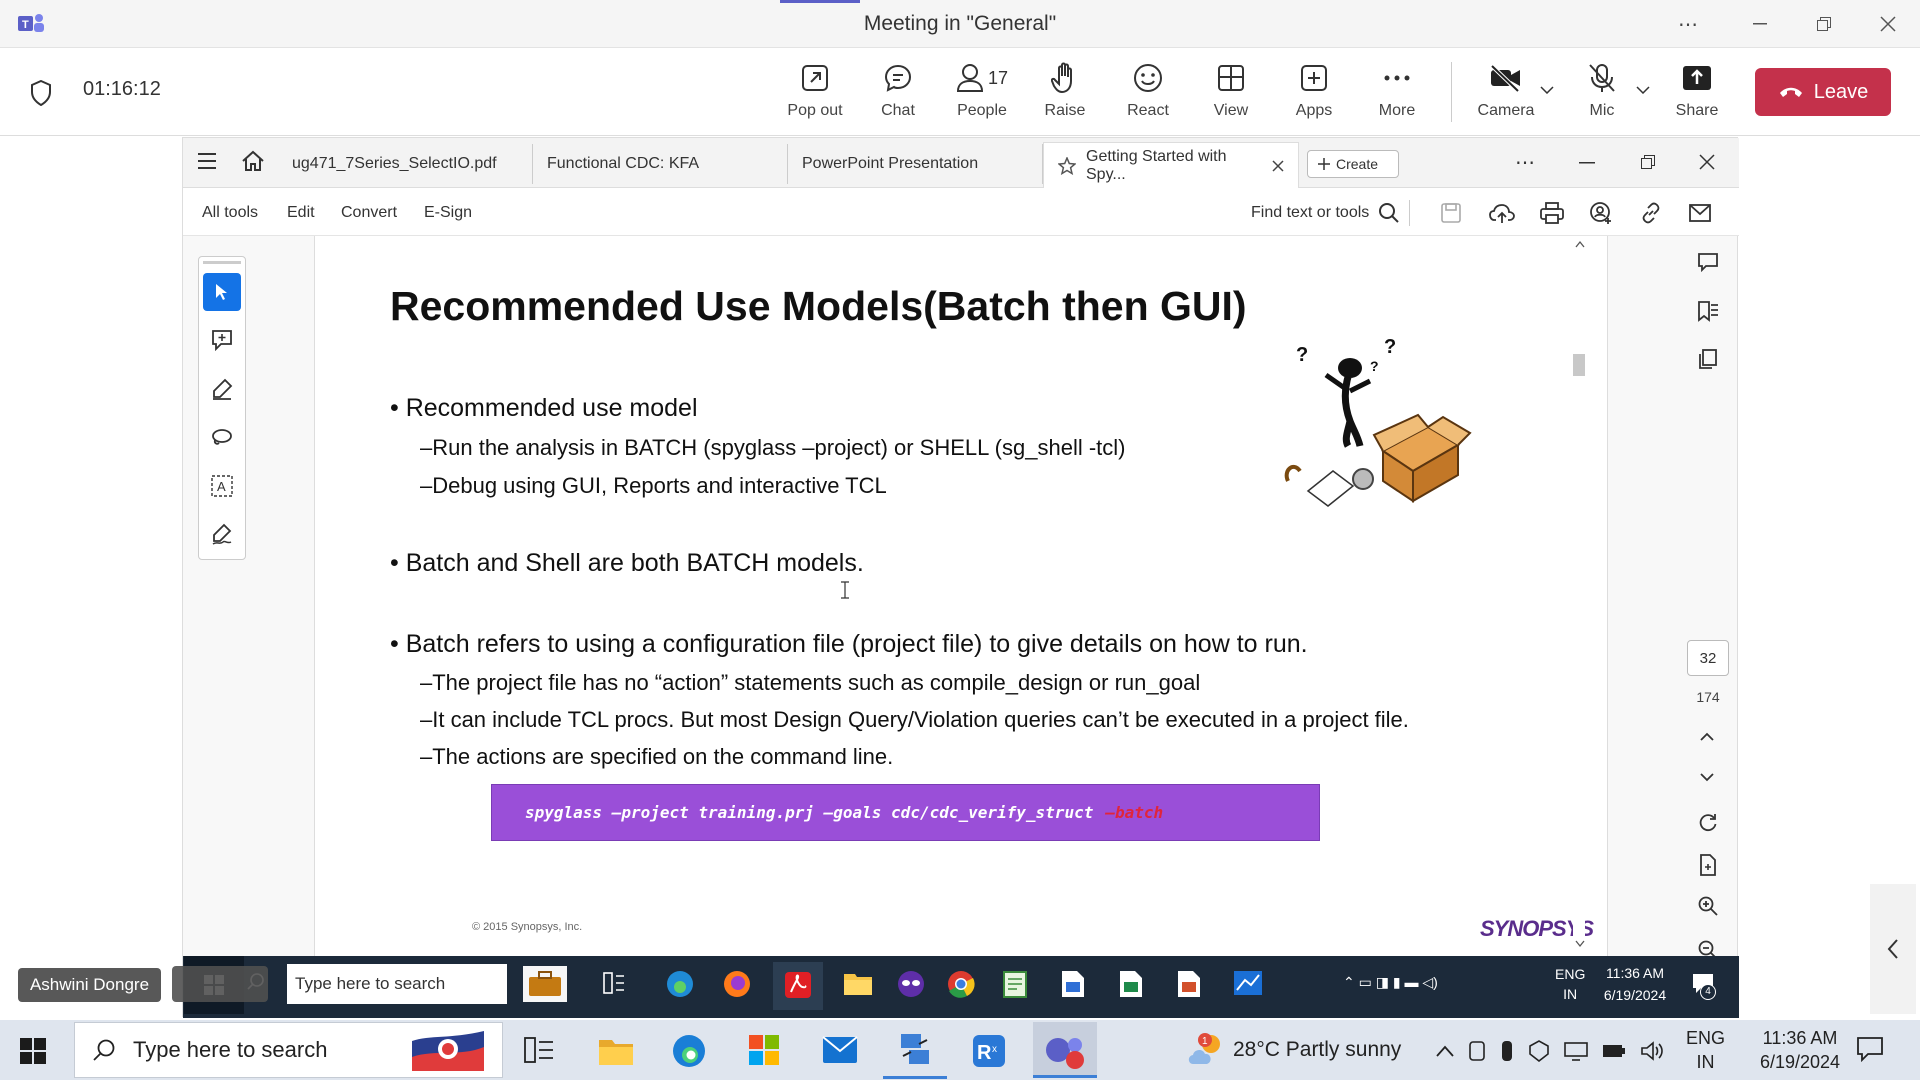  Describe the element at coordinates (1231, 94) in the screenshot. I see `view-button: View` at that location.